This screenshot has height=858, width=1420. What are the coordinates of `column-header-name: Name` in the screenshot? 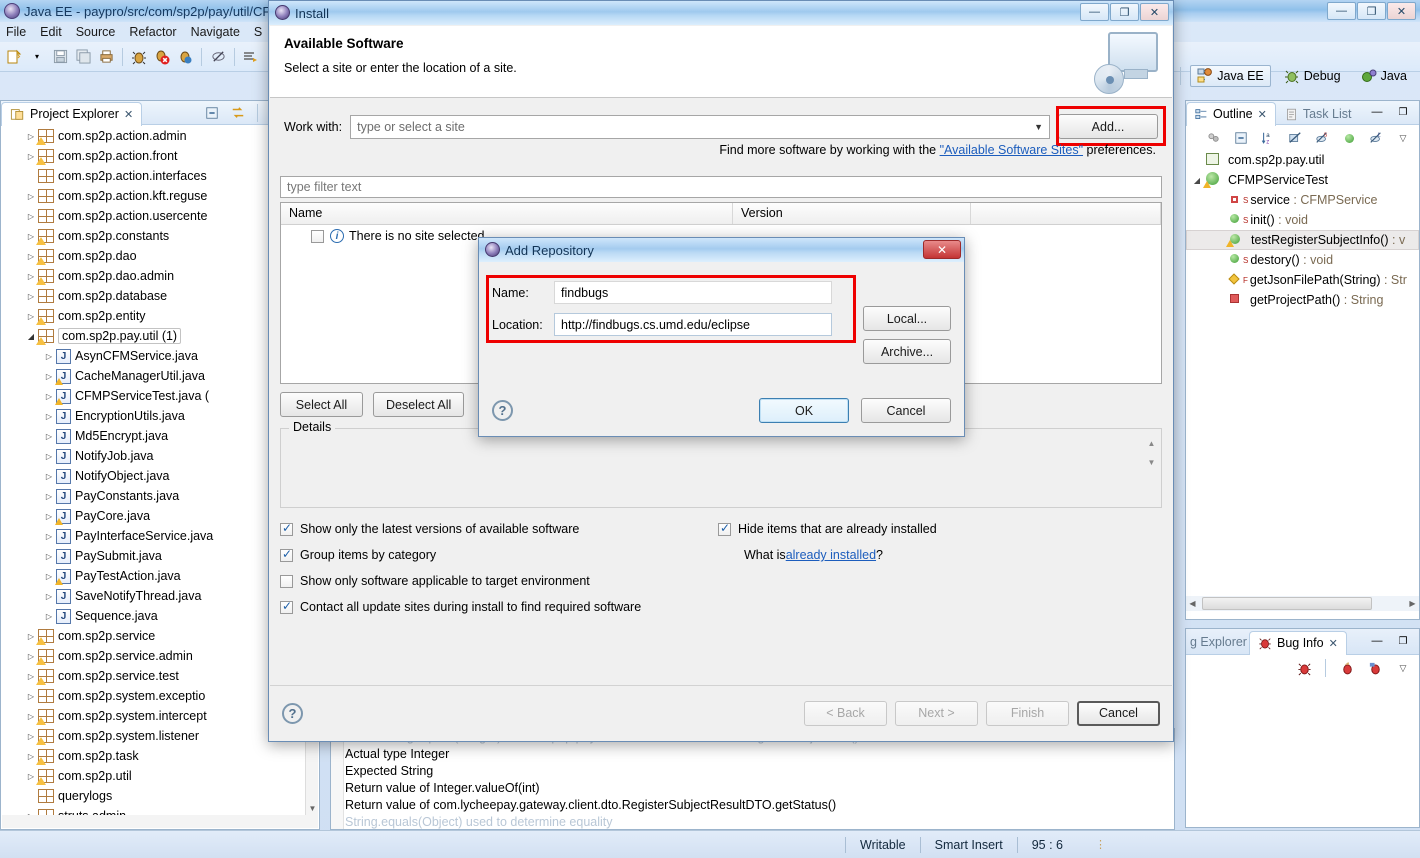 It's located at (507, 213).